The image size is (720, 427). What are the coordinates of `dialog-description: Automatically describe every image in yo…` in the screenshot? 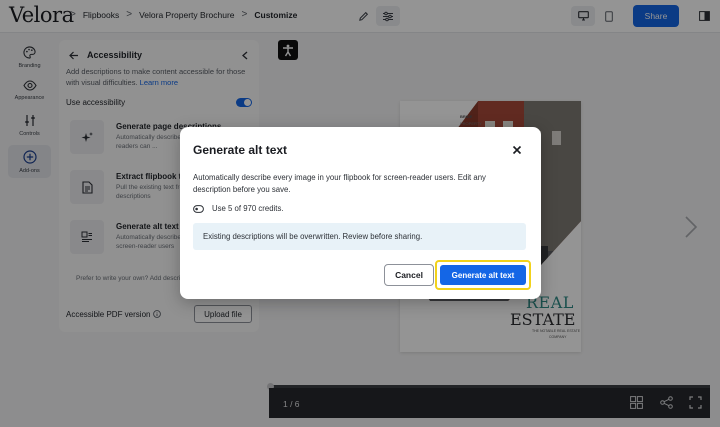 It's located at (339, 183).